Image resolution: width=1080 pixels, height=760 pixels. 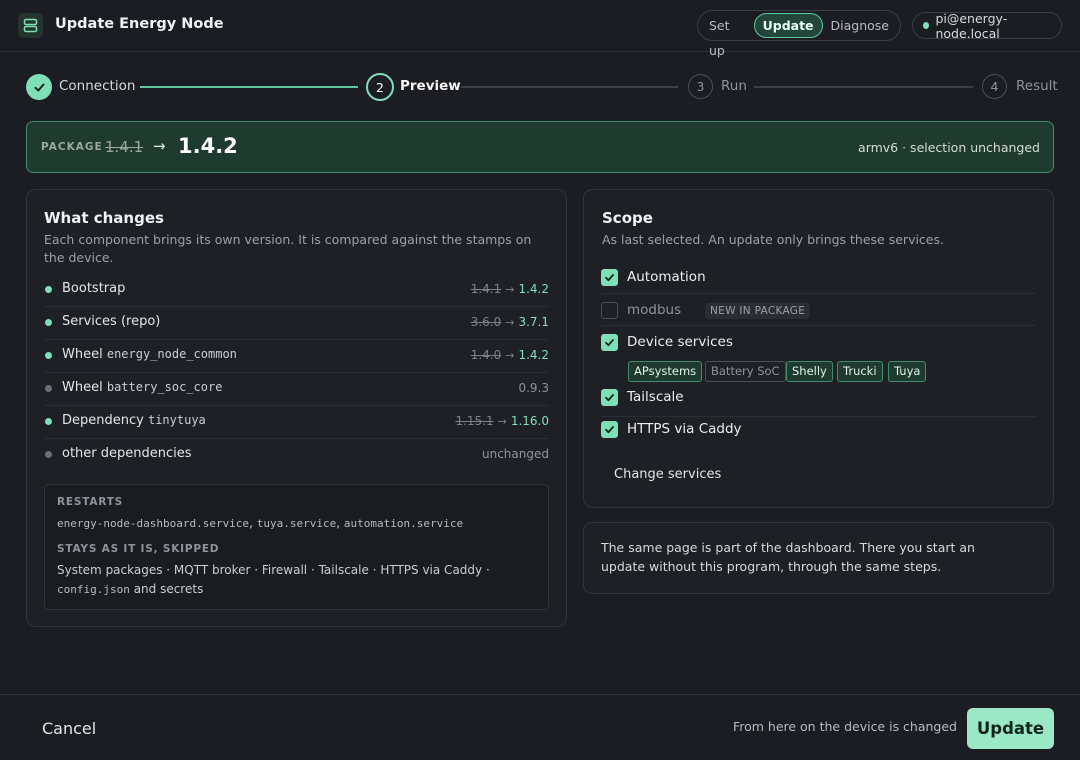 What do you see at coordinates (654, 310) in the screenshot?
I see `scope-item-label: modbus` at bounding box center [654, 310].